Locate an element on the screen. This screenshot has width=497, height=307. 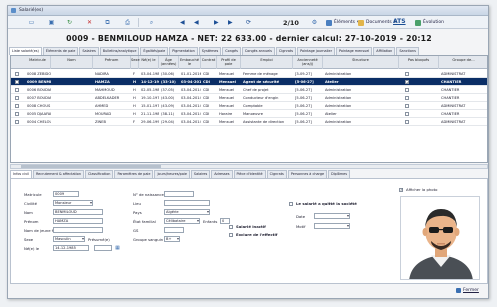
tab-tabs-12: Affiliation is located at coordinates (384, 51).